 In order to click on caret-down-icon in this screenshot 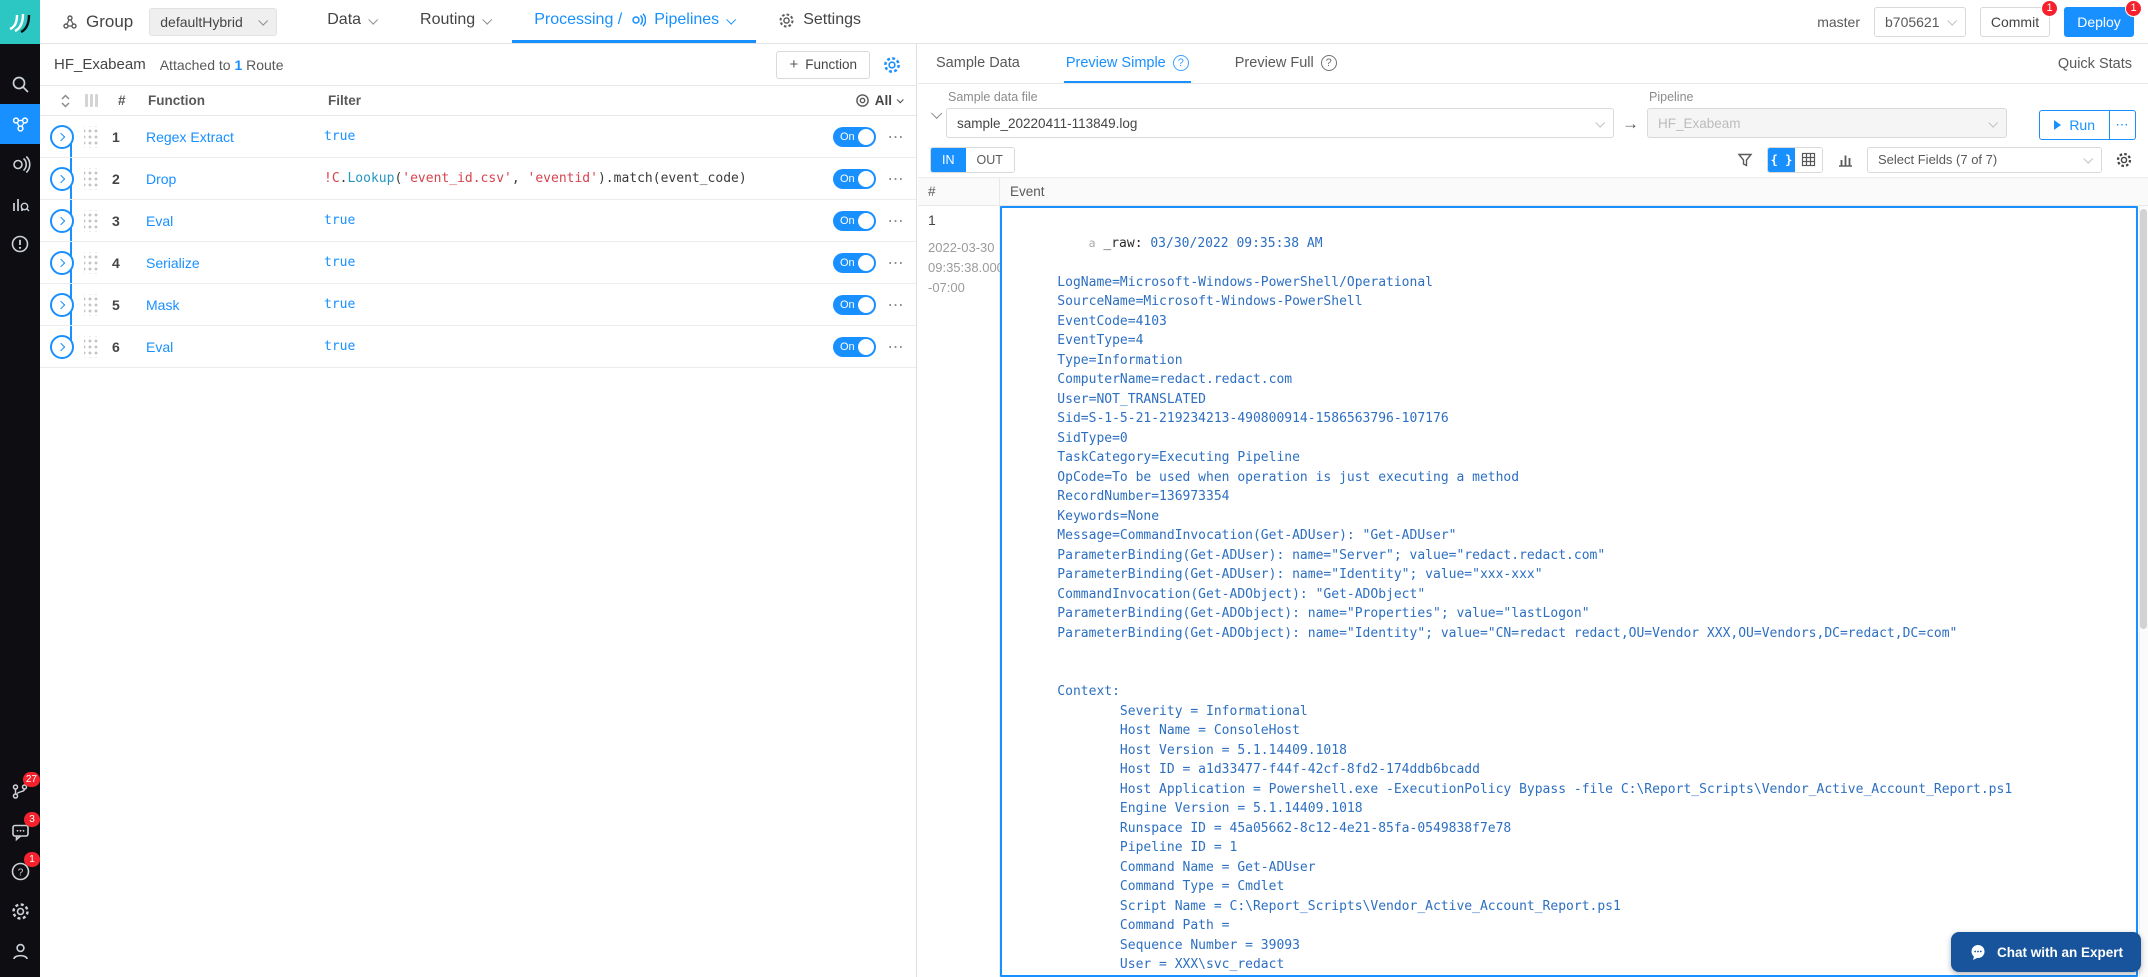, I will do `click(900, 100)`.